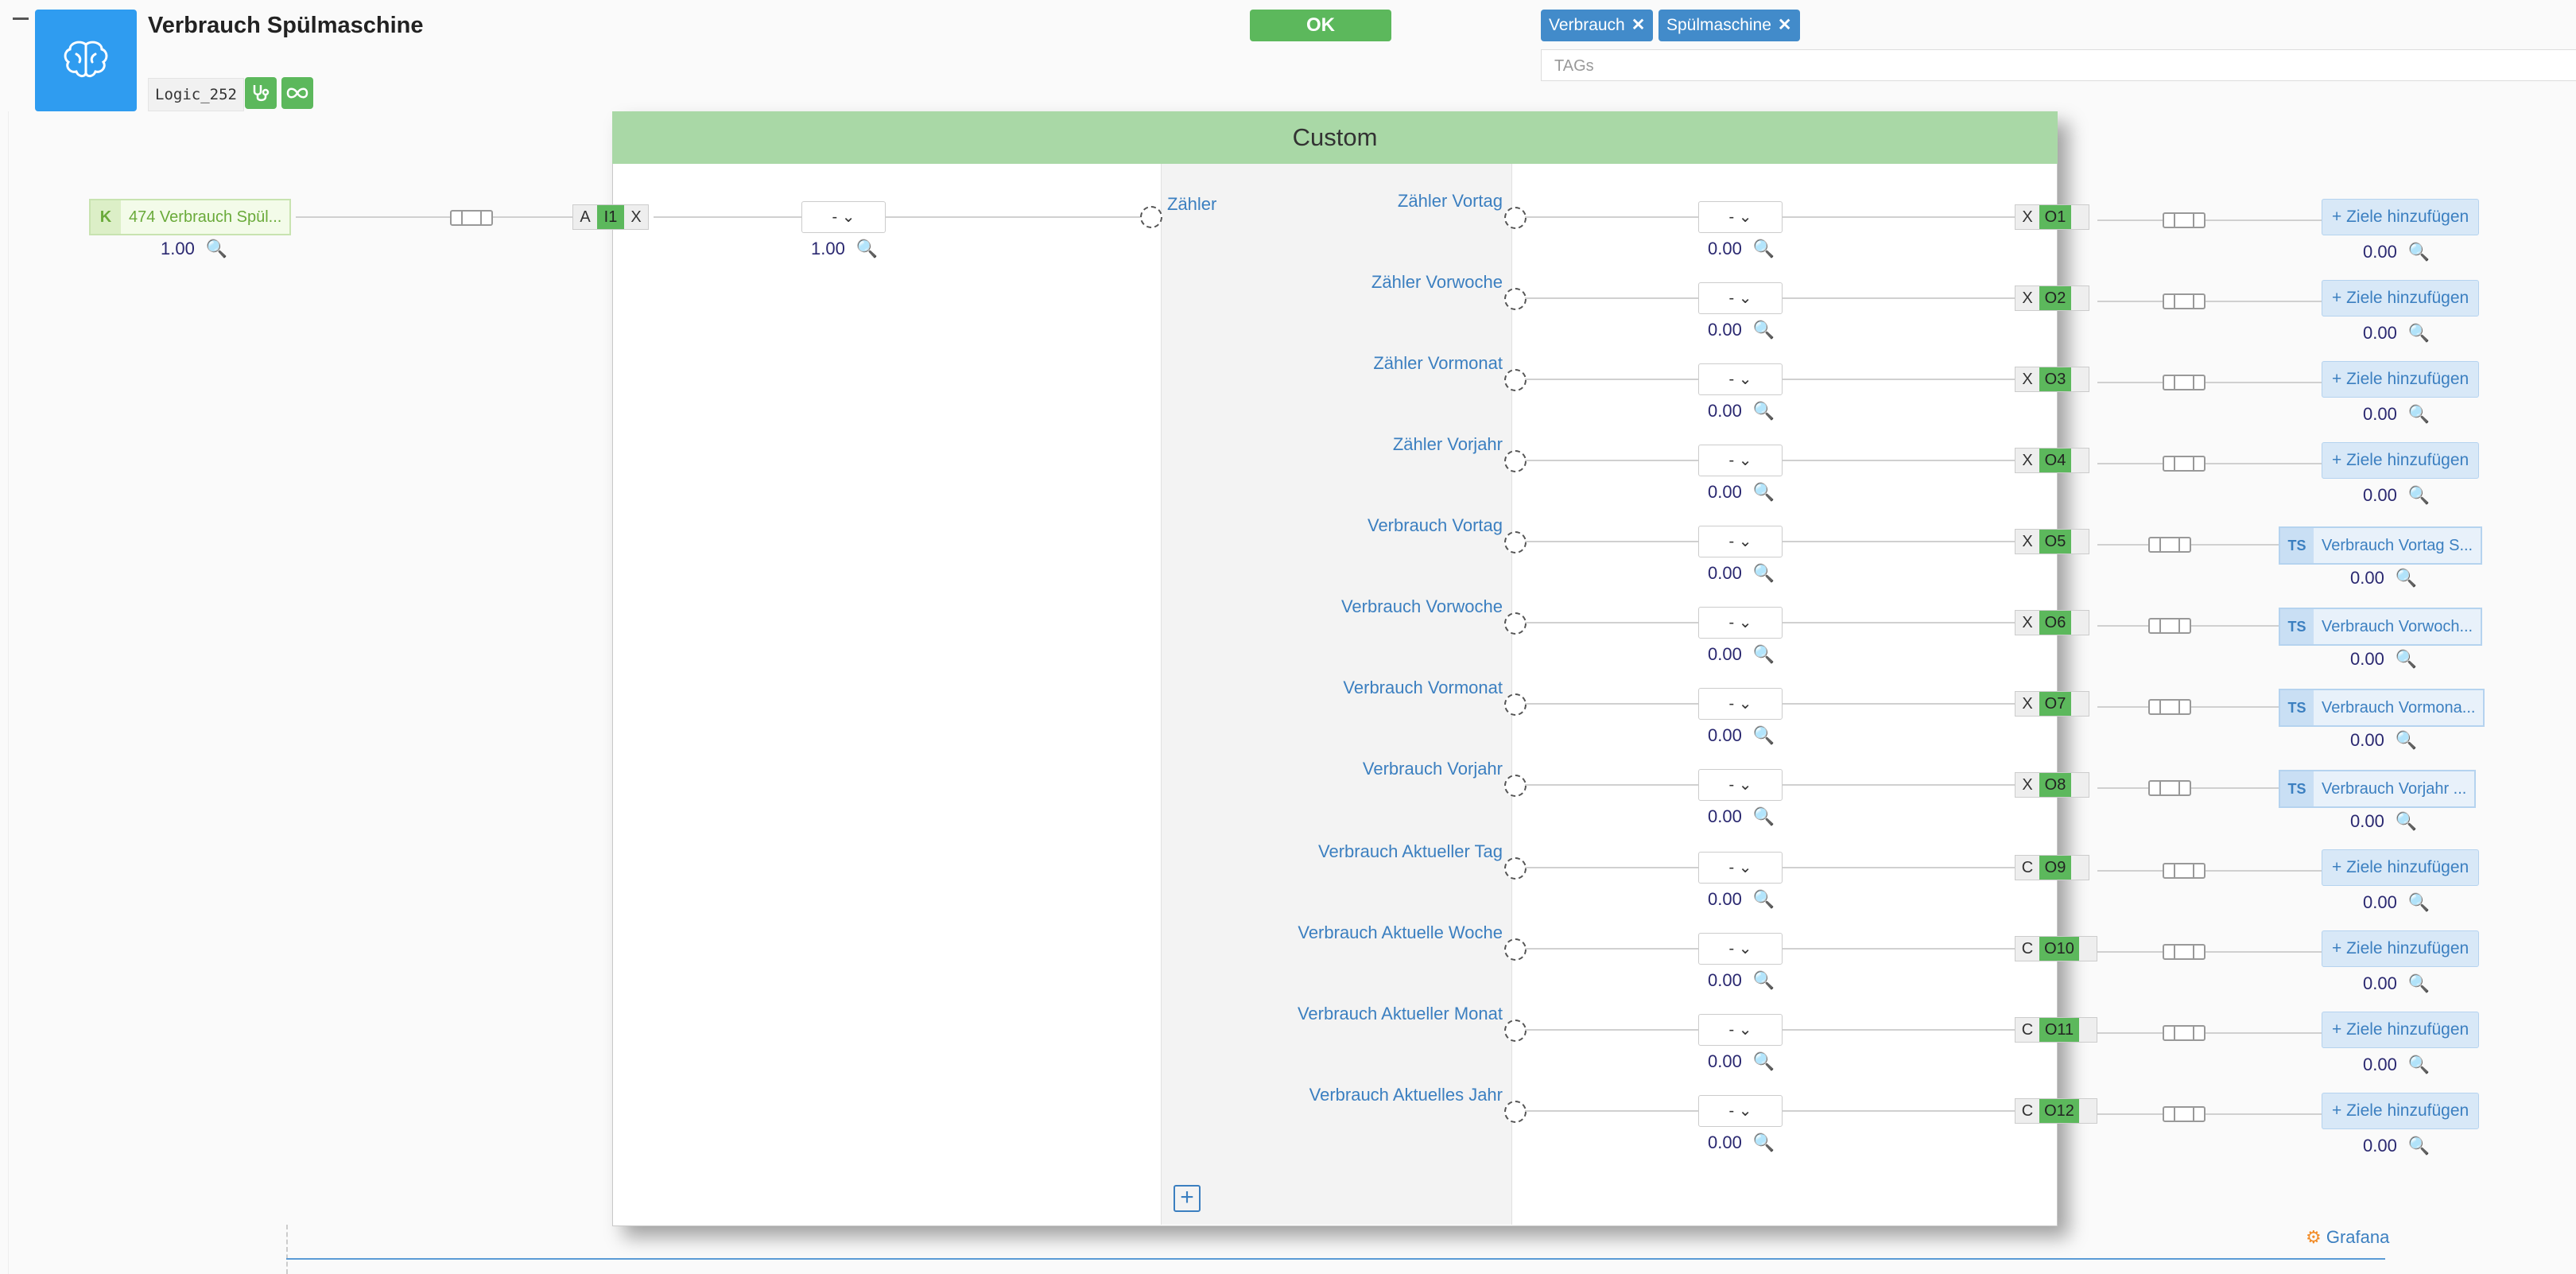 The height and width of the screenshot is (1274, 2576). I want to click on tag-spuelmaschine: Spülmaschine ✕, so click(1729, 26).